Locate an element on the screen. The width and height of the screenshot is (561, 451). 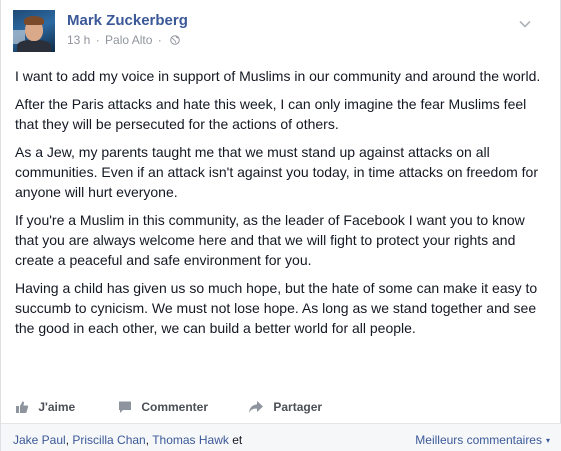
like-button: J'aime is located at coordinates (45, 406).